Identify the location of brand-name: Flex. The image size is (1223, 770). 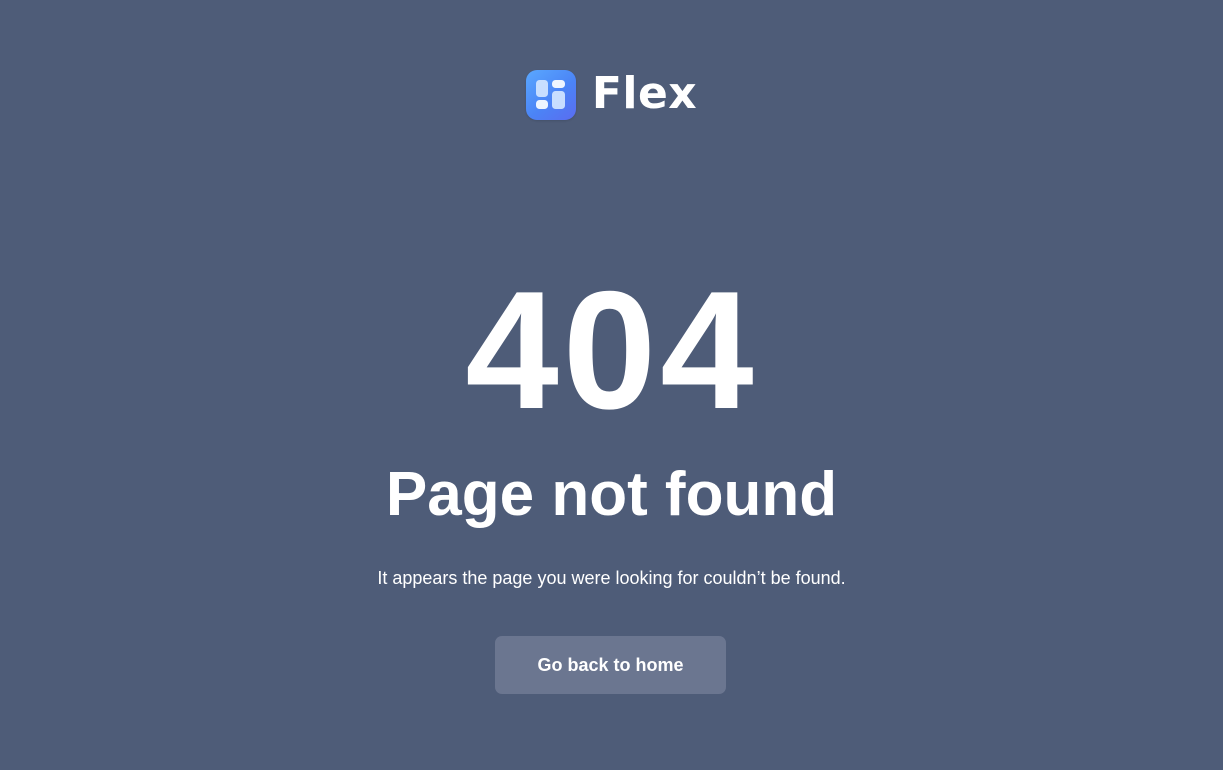
(644, 93).